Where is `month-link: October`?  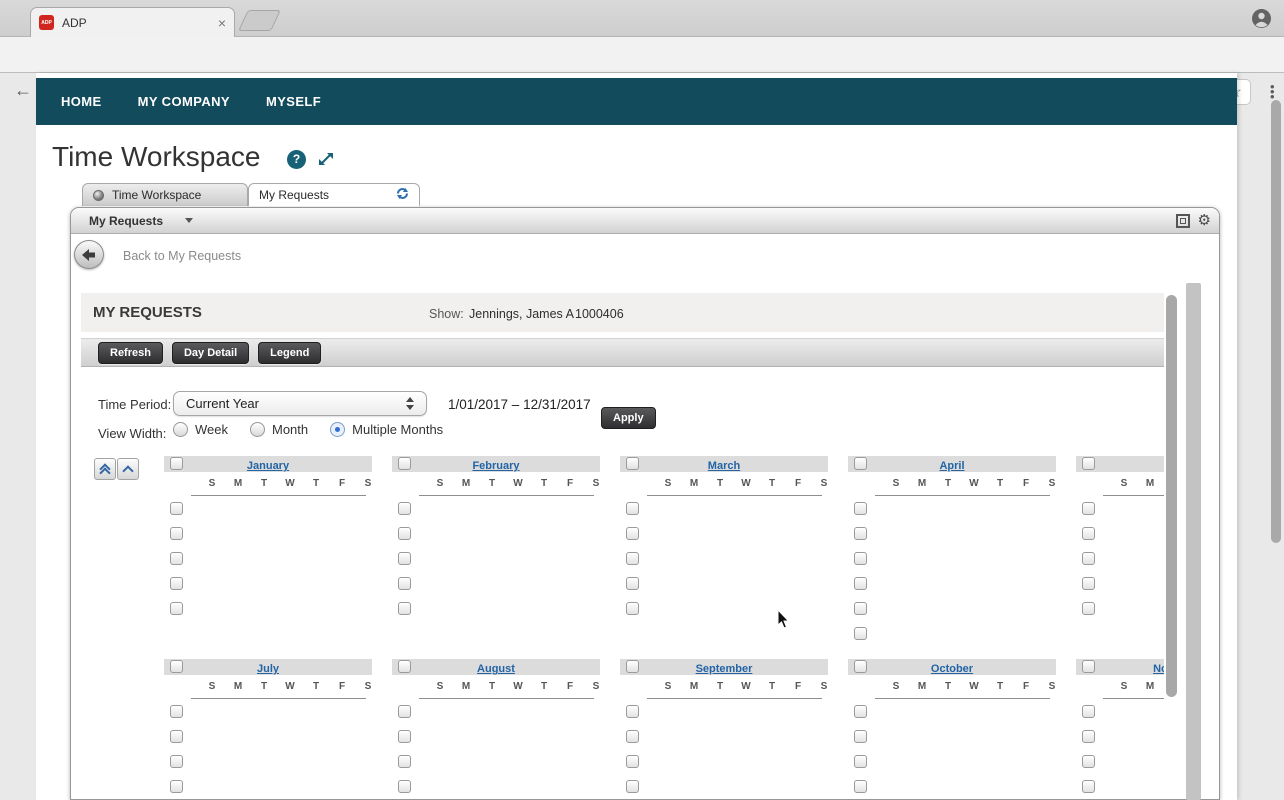
month-link: October is located at coordinates (952, 669).